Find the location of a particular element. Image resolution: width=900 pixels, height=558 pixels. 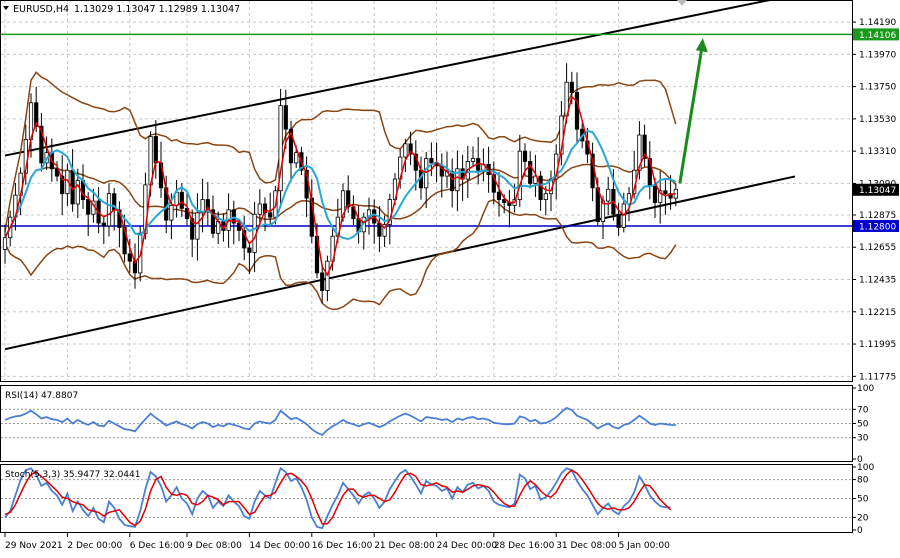

time-tick-label: 28 Dec 16:00 is located at coordinates (524, 546).